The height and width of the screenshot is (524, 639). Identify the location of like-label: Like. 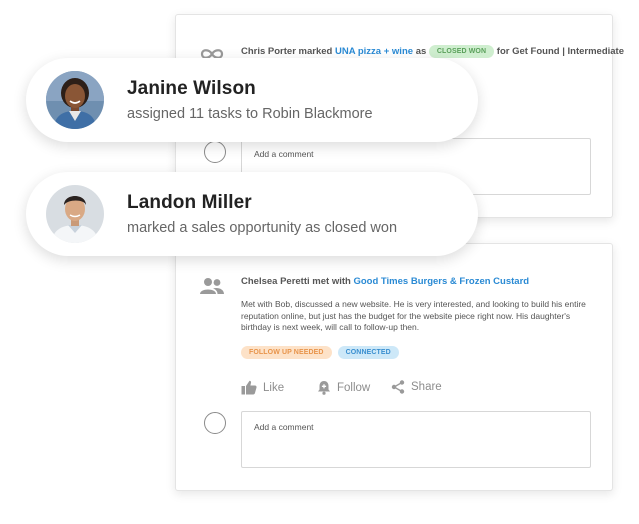
(274, 387).